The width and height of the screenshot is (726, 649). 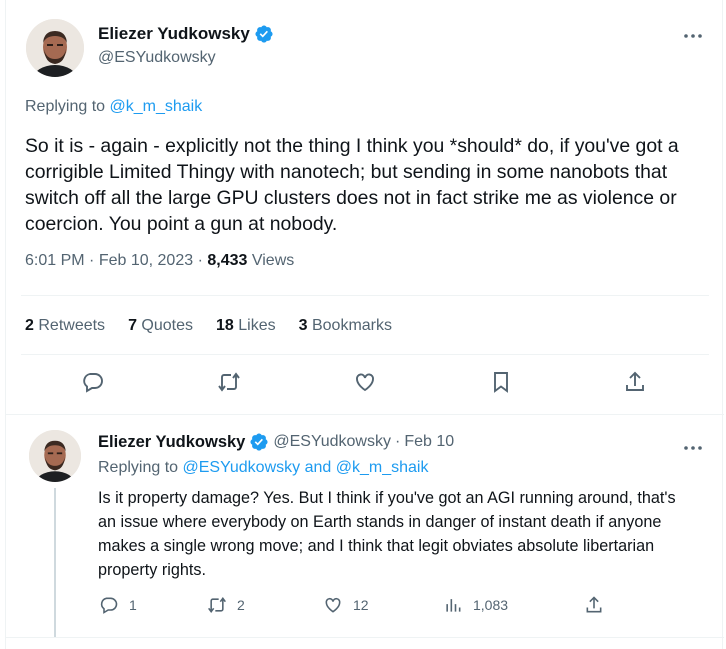 I want to click on replying-and: and, so click(x=318, y=467).